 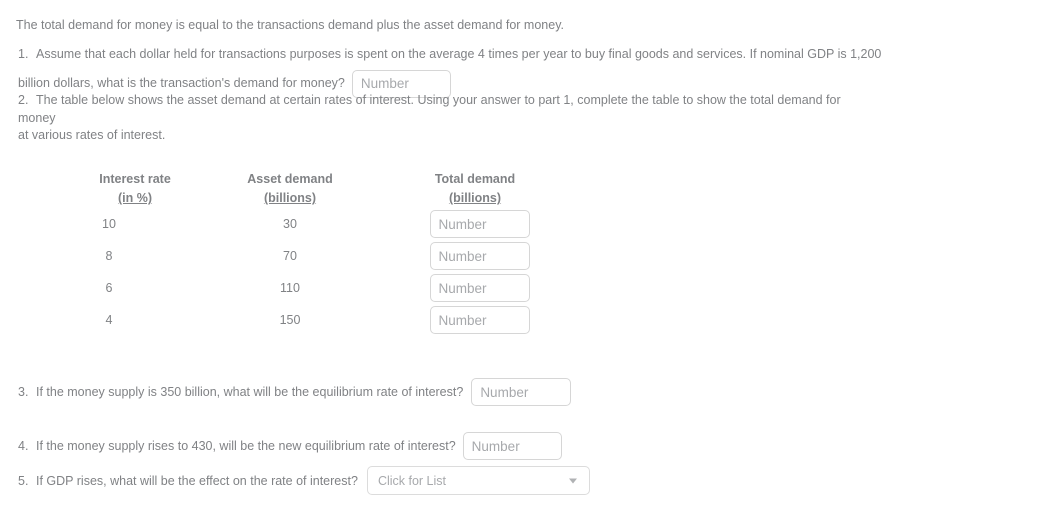 I want to click on question-4-number-input, so click(x=512, y=446).